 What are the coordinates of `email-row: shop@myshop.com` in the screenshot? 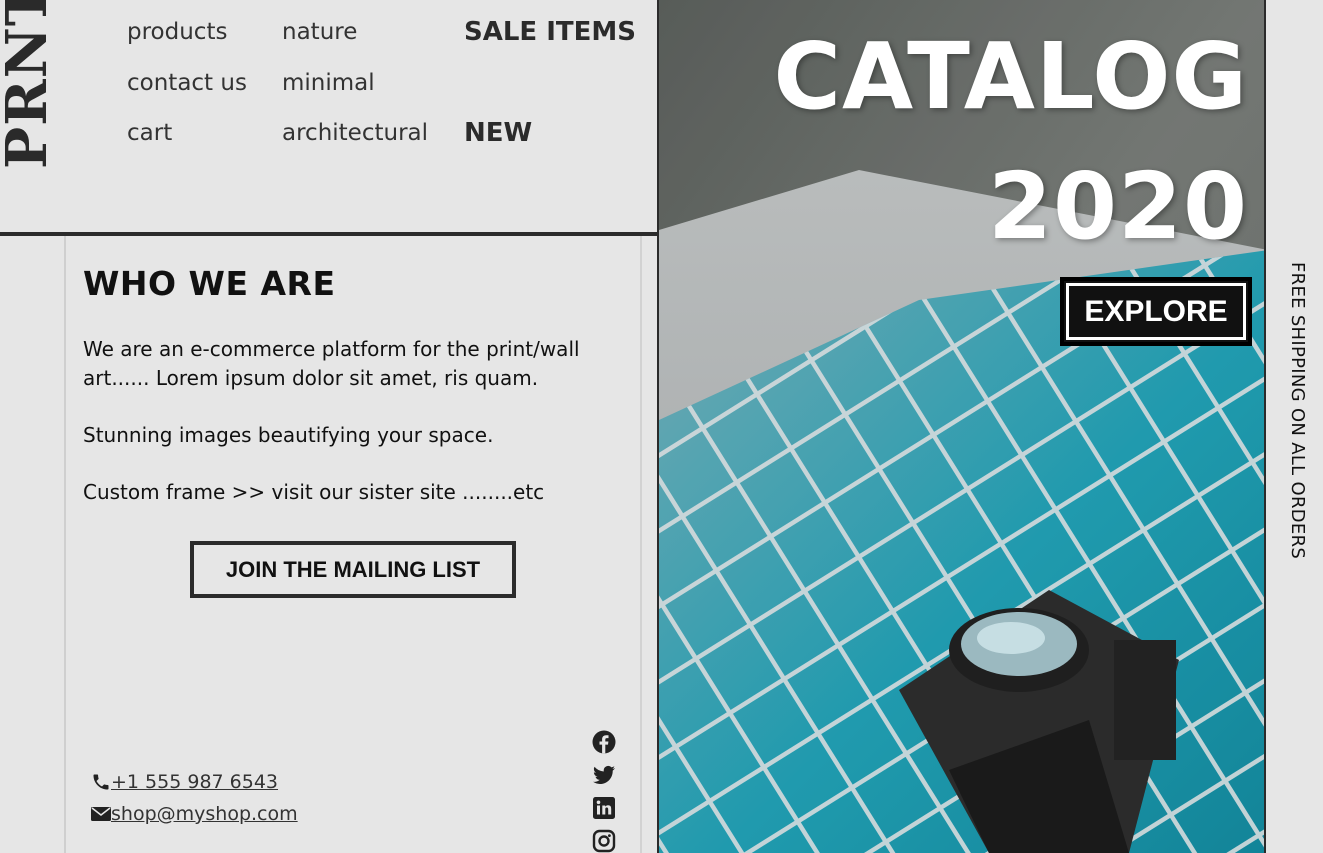 It's located at (194, 814).